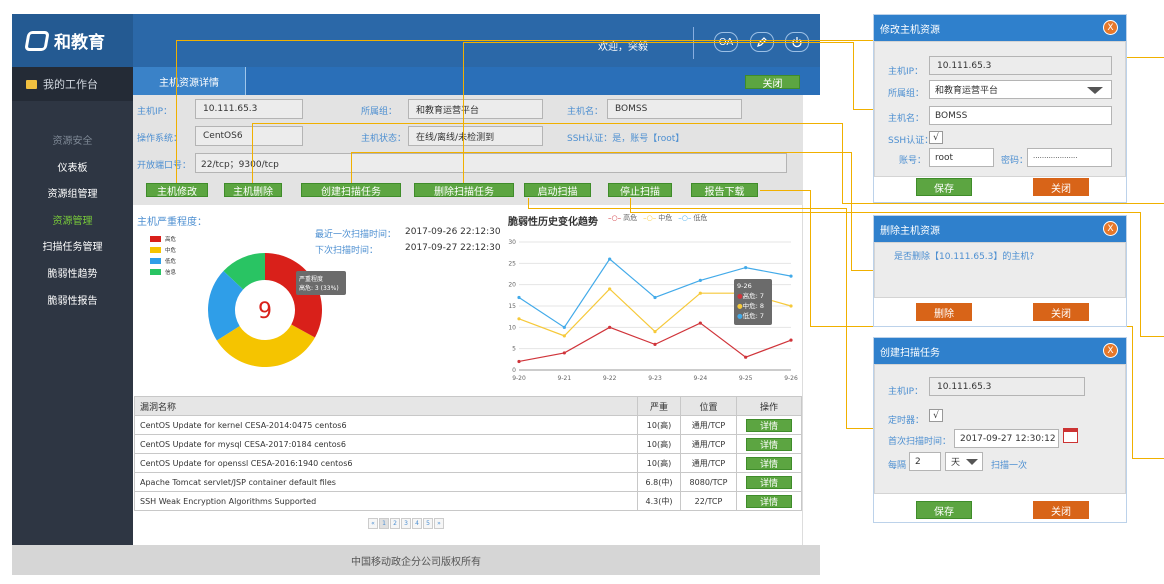 This screenshot has height=584, width=1164. What do you see at coordinates (512, 242) in the screenshot?
I see `y-tick-label: 30` at bounding box center [512, 242].